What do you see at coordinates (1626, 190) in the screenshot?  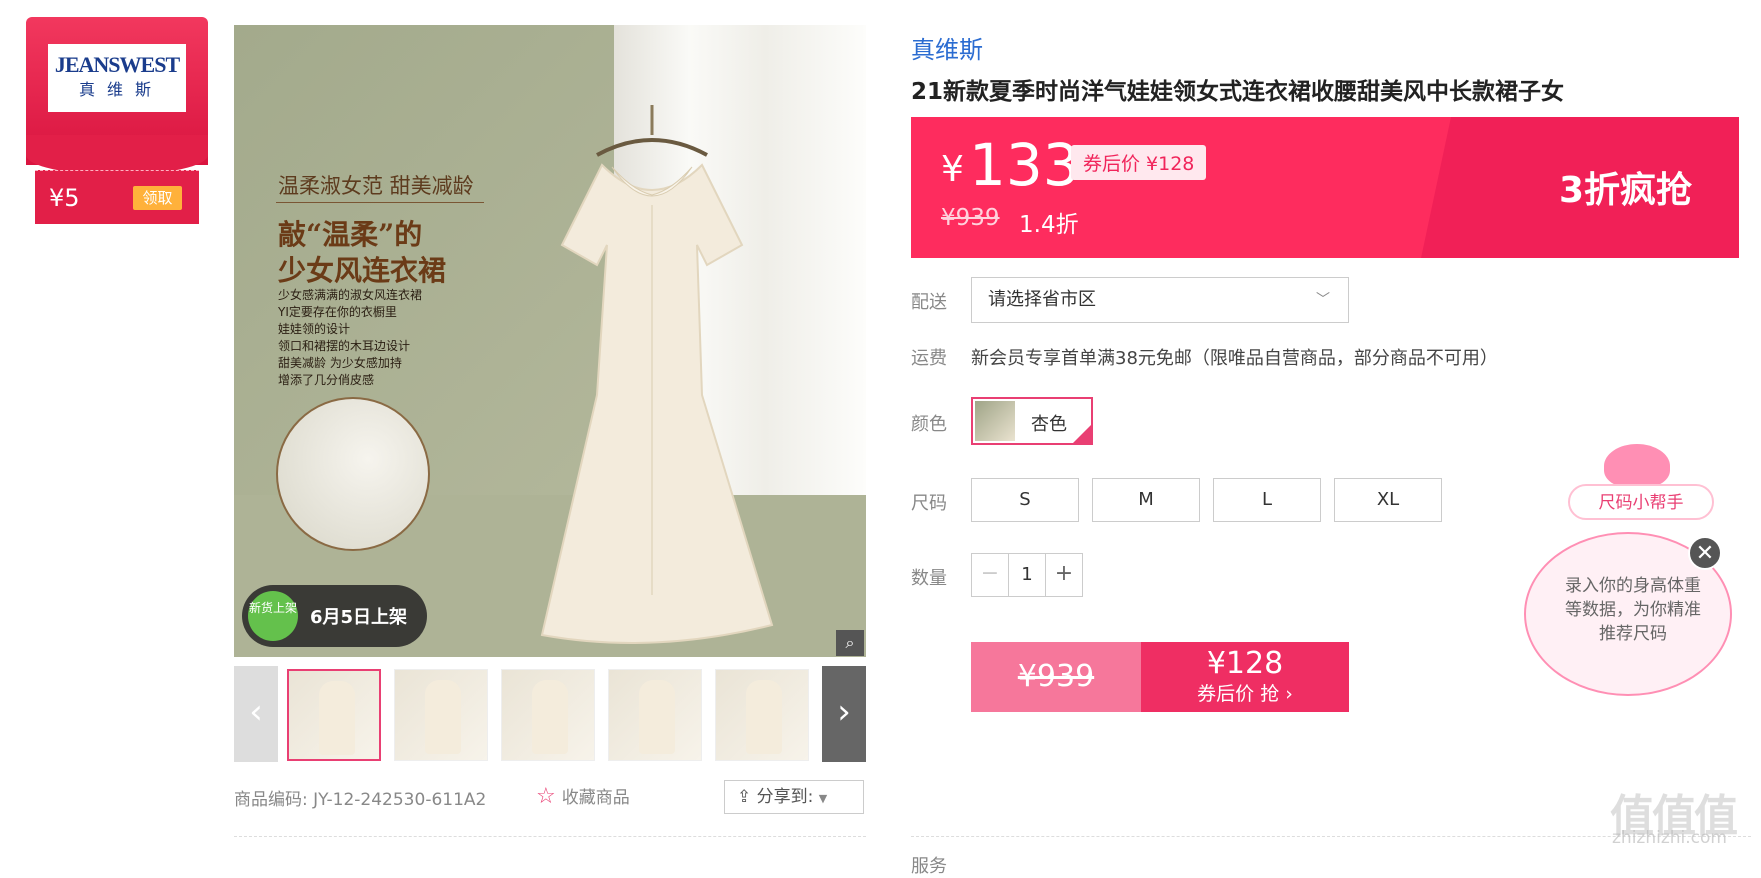 I see `promo-label: 3折疯抢` at bounding box center [1626, 190].